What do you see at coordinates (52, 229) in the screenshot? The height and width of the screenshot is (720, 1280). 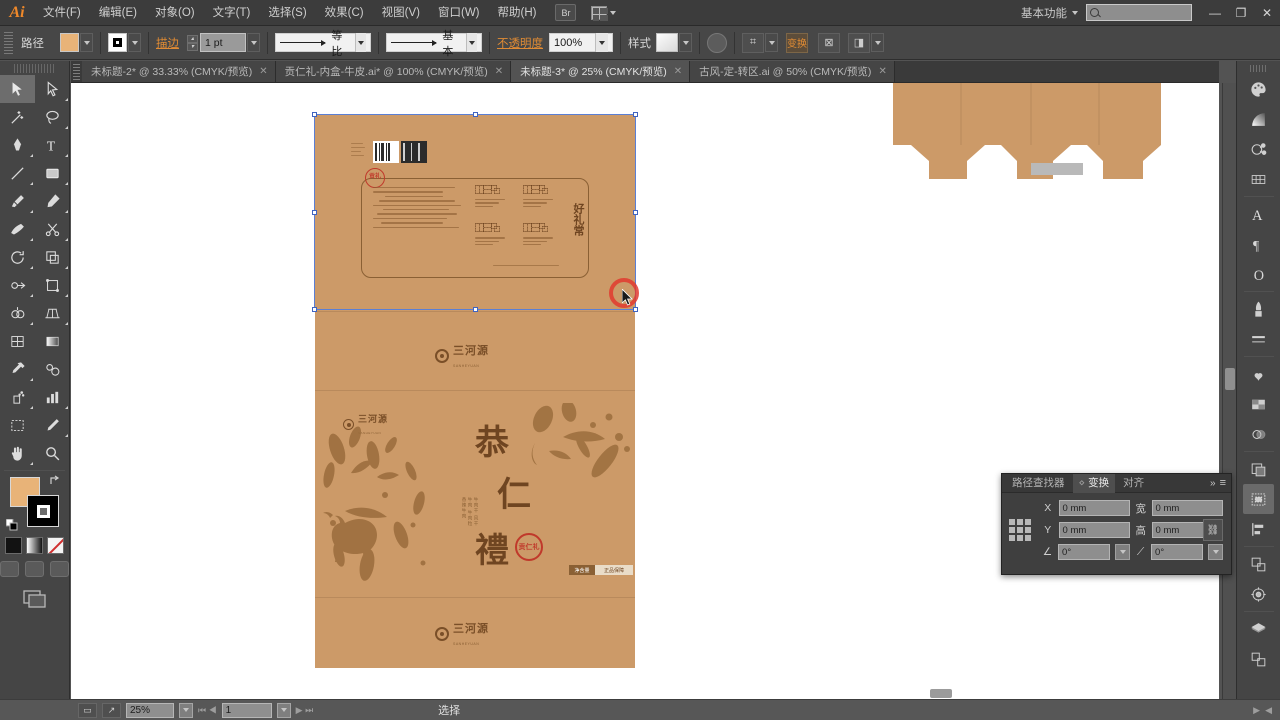 I see `scissors-tool` at bounding box center [52, 229].